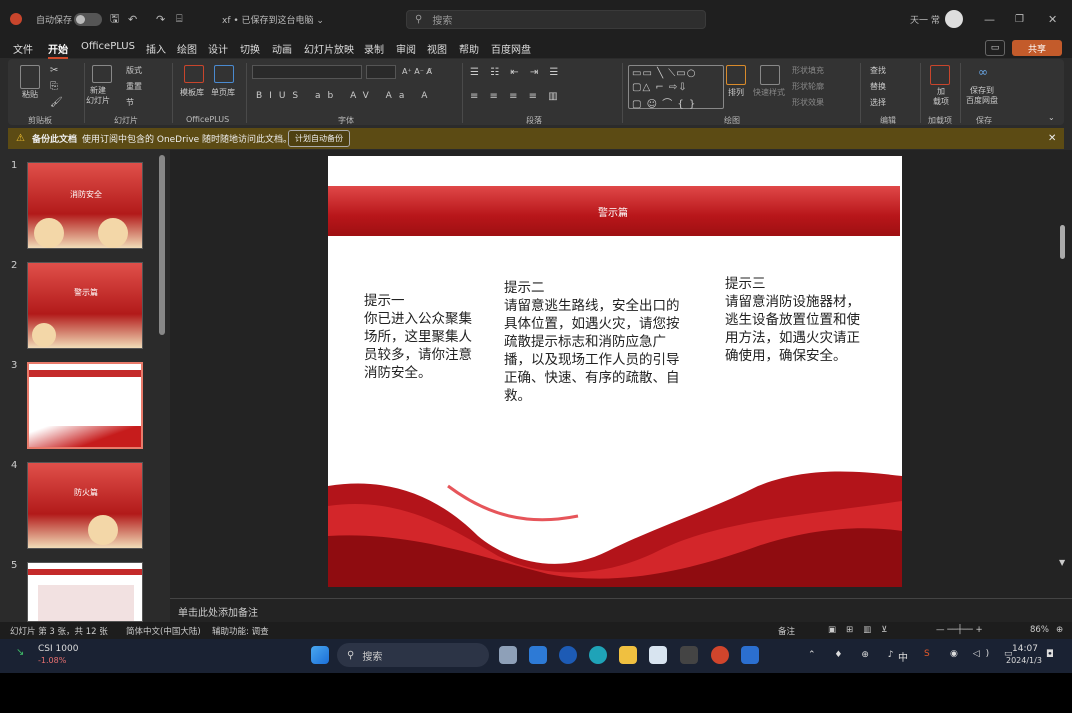  What do you see at coordinates (878, 86) in the screenshot?
I see `replace-button: 替换` at bounding box center [878, 86].